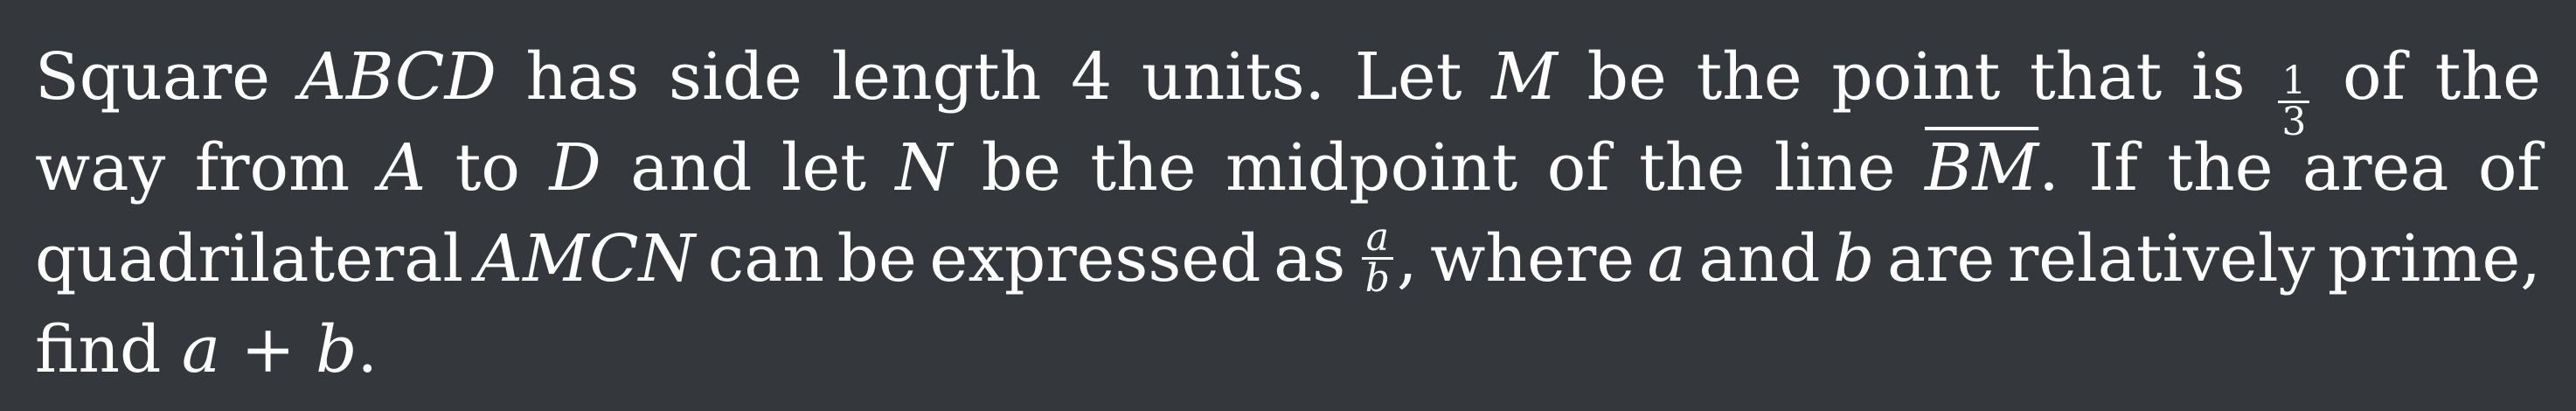 Image resolution: width=2576 pixels, height=411 pixels. I want to click on segment-label: BM, so click(1982, 168).